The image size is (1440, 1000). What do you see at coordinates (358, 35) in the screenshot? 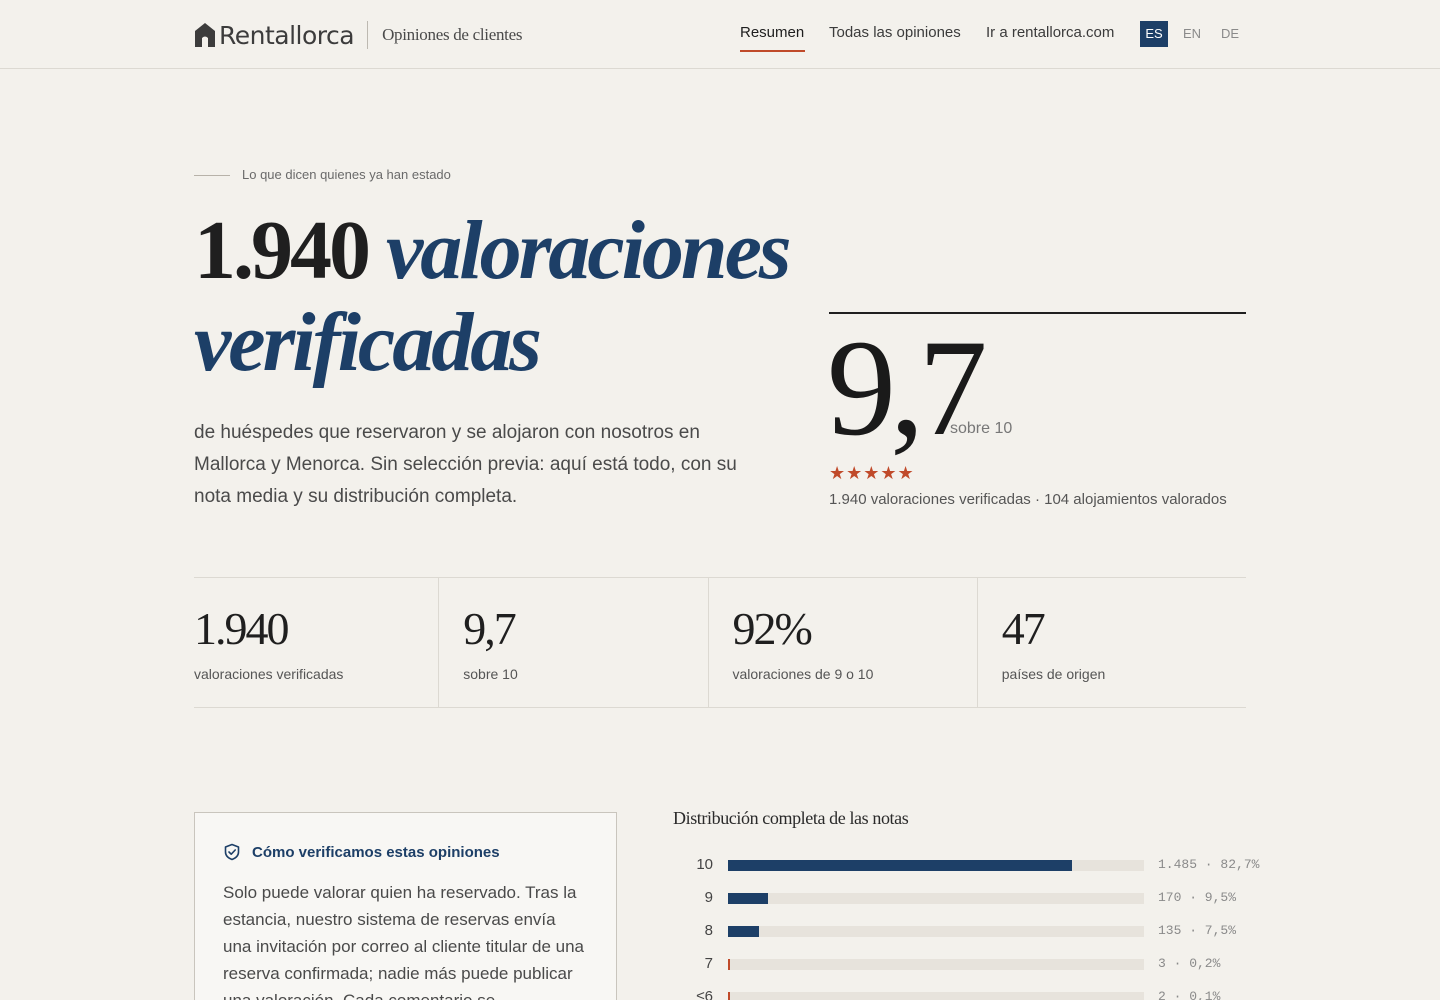
I see `brand: Rentallorca Opiniones de clientes` at bounding box center [358, 35].